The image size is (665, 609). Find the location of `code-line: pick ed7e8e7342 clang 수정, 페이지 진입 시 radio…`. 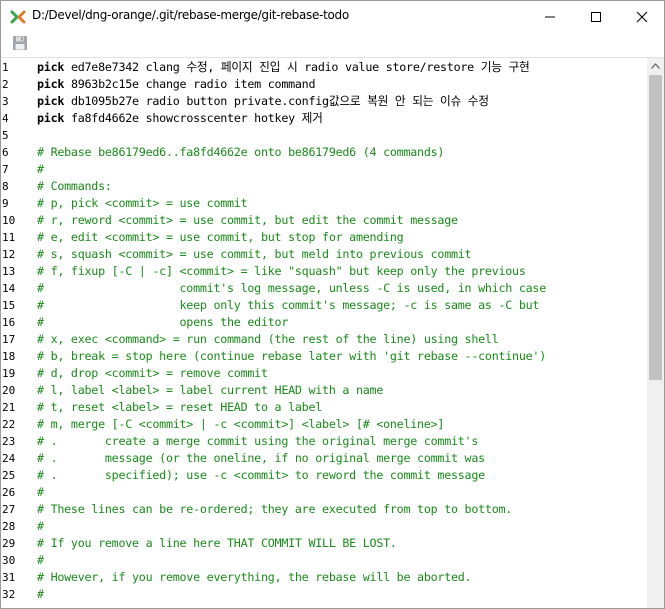

code-line: pick ed7e8e7342 clang 수정, 페이지 진입 시 radio… is located at coordinates (283, 67).